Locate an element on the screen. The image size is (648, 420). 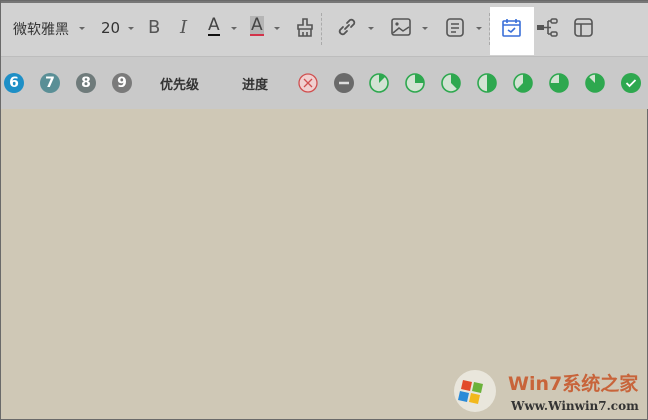
bold-button: B is located at coordinates (154, 27).